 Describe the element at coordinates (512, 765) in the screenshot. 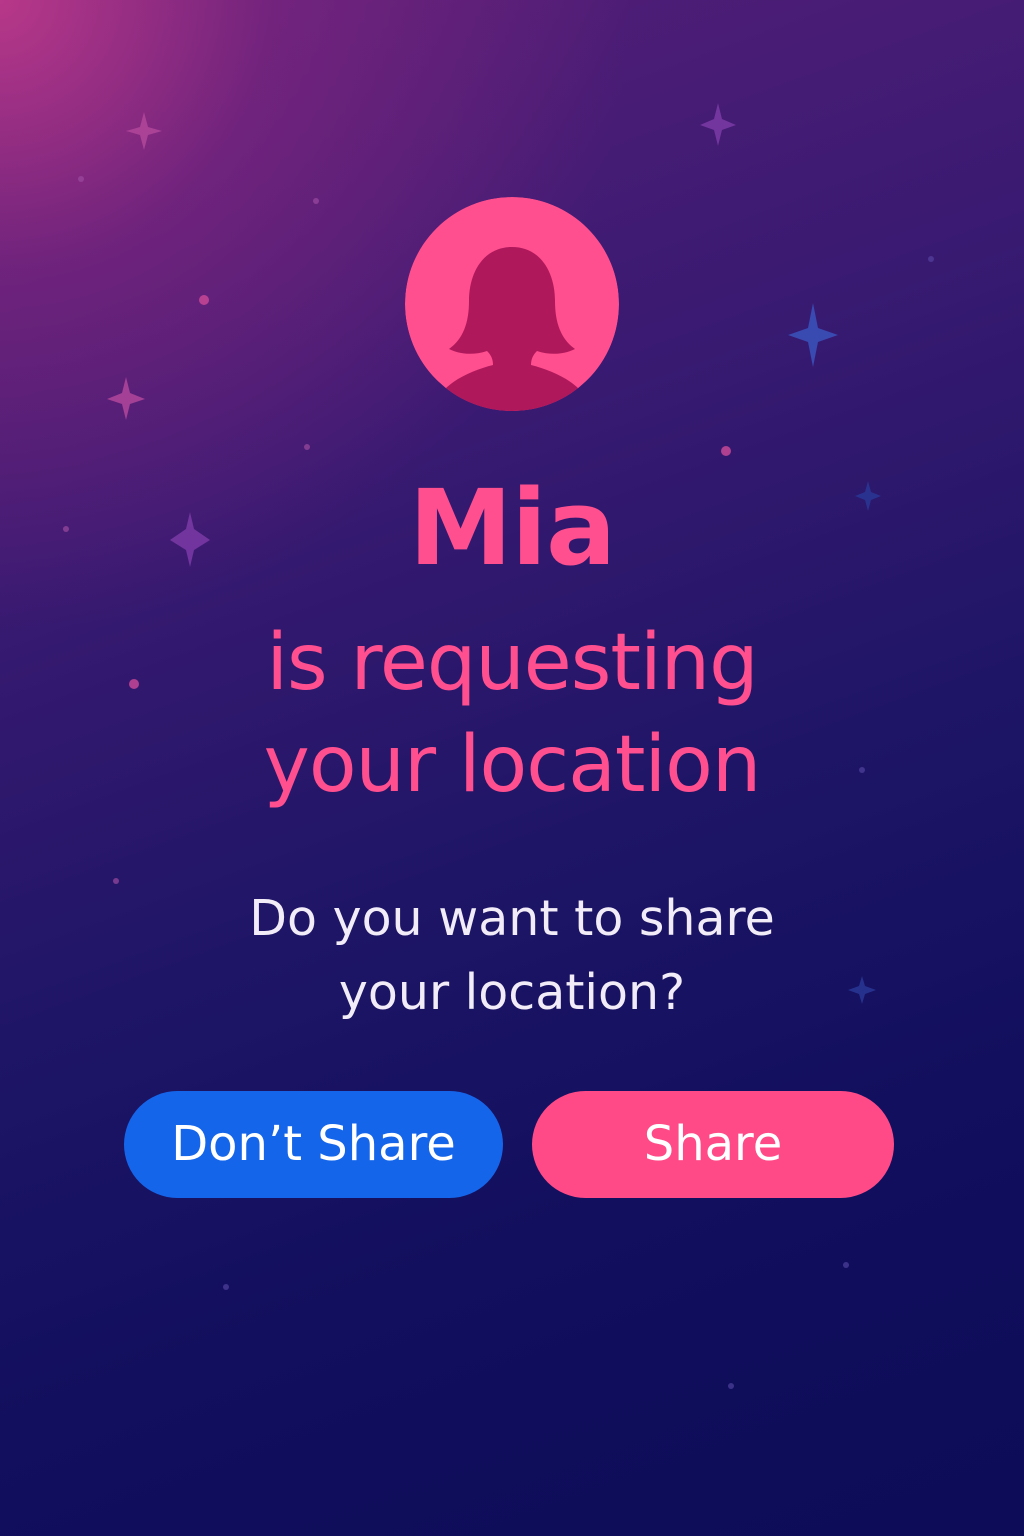

I see `request-message-line-2: your location` at that location.